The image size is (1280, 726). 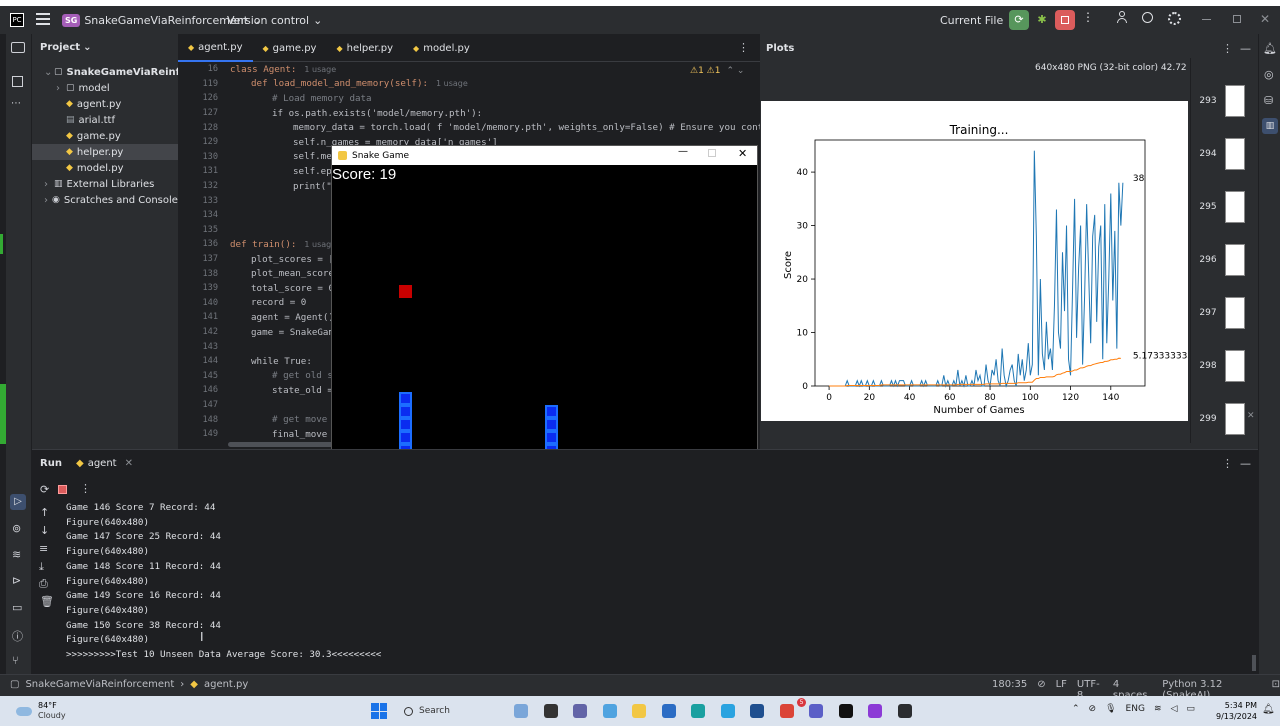 I want to click on plot-thumbnail: 293, so click(x=1225, y=101).